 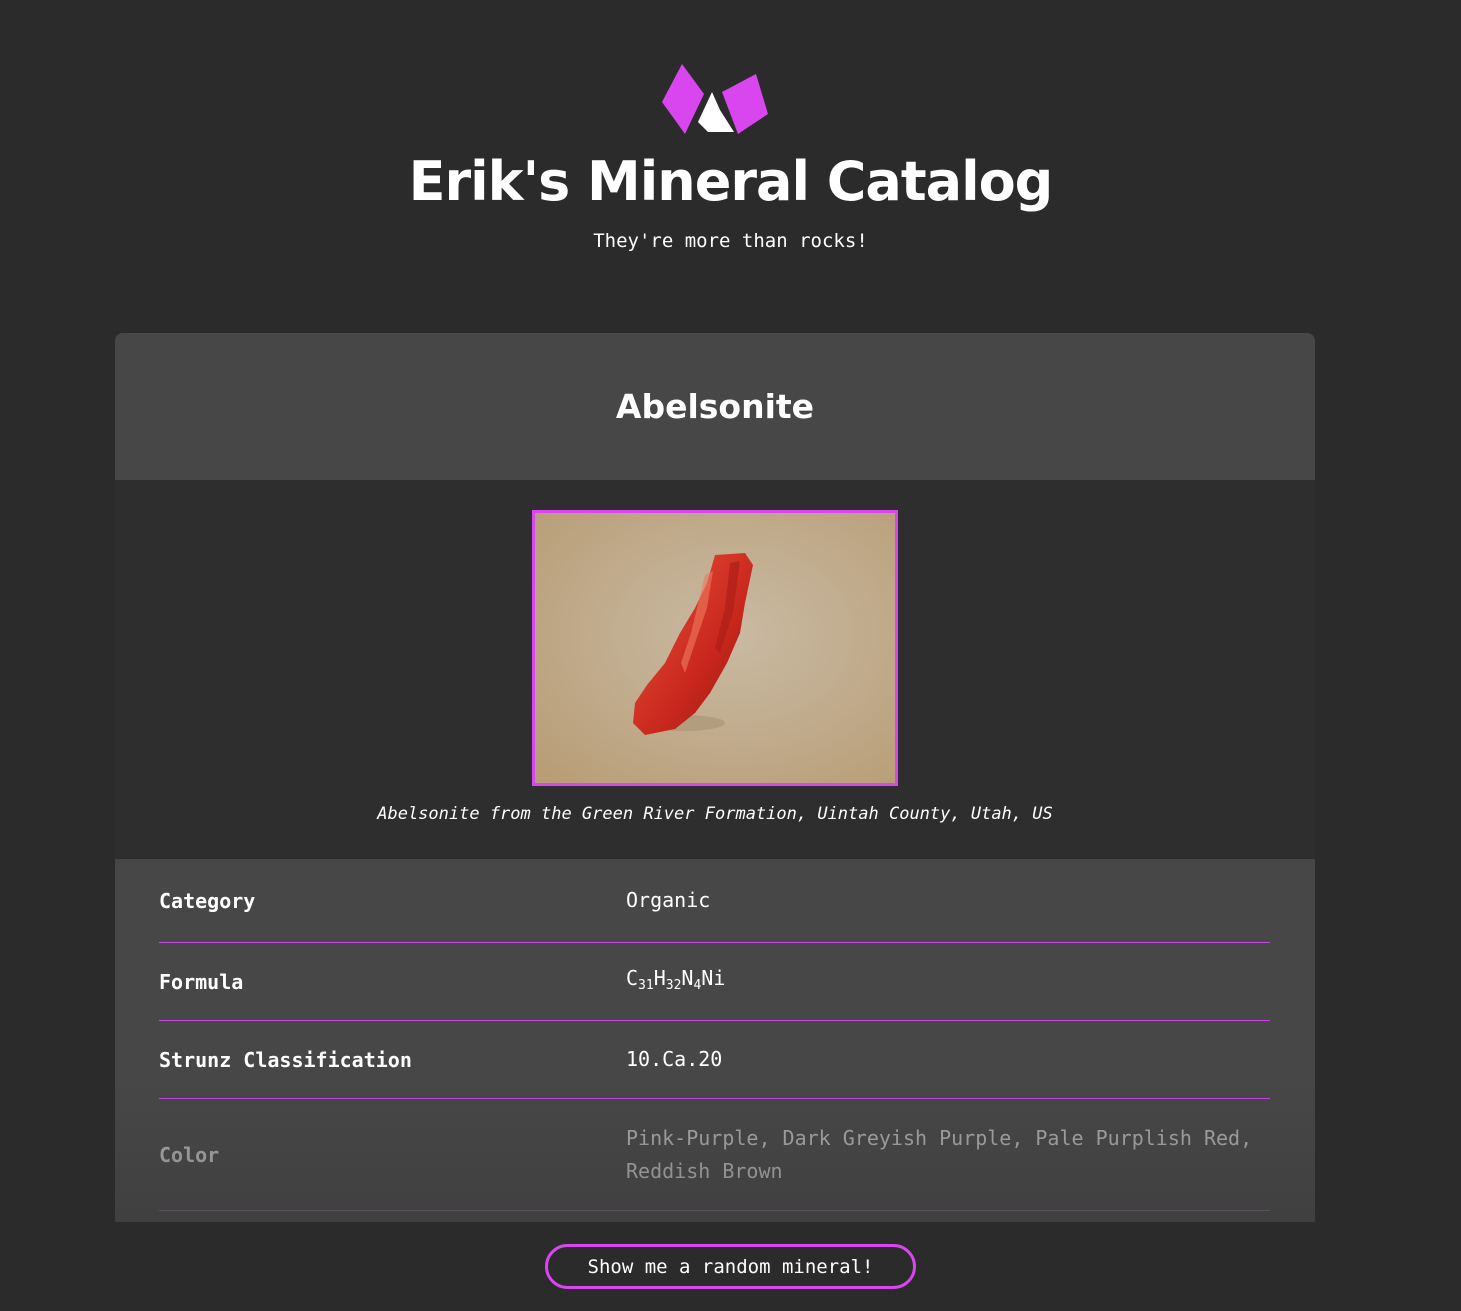 What do you see at coordinates (731, 181) in the screenshot?
I see `site-title: Erik's Mineral Catalog` at bounding box center [731, 181].